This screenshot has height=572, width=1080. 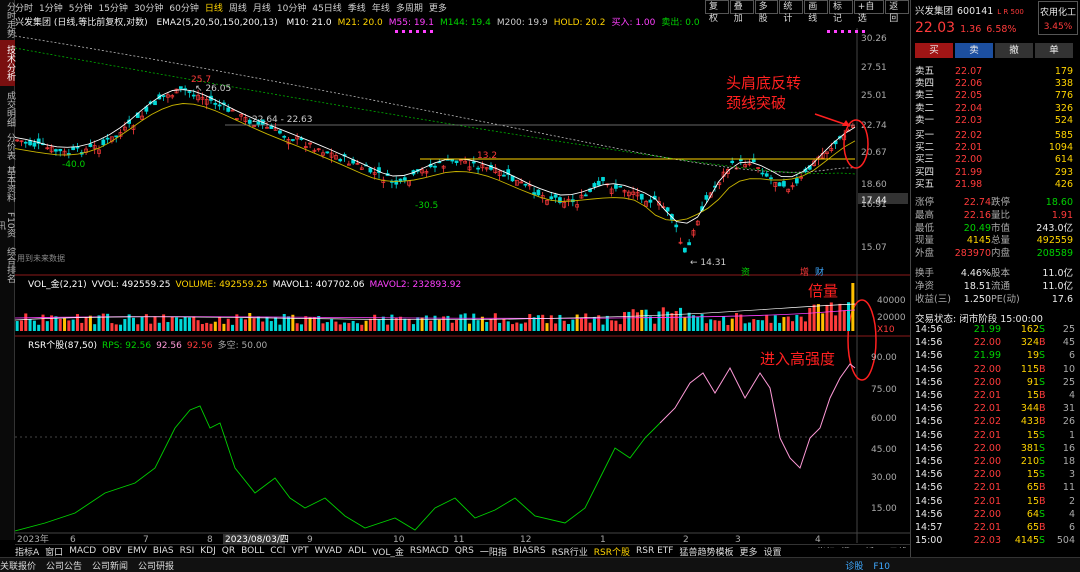 What do you see at coordinates (388, 551) in the screenshot?
I see `indicator-tab-14: VOL_金` at bounding box center [388, 551].